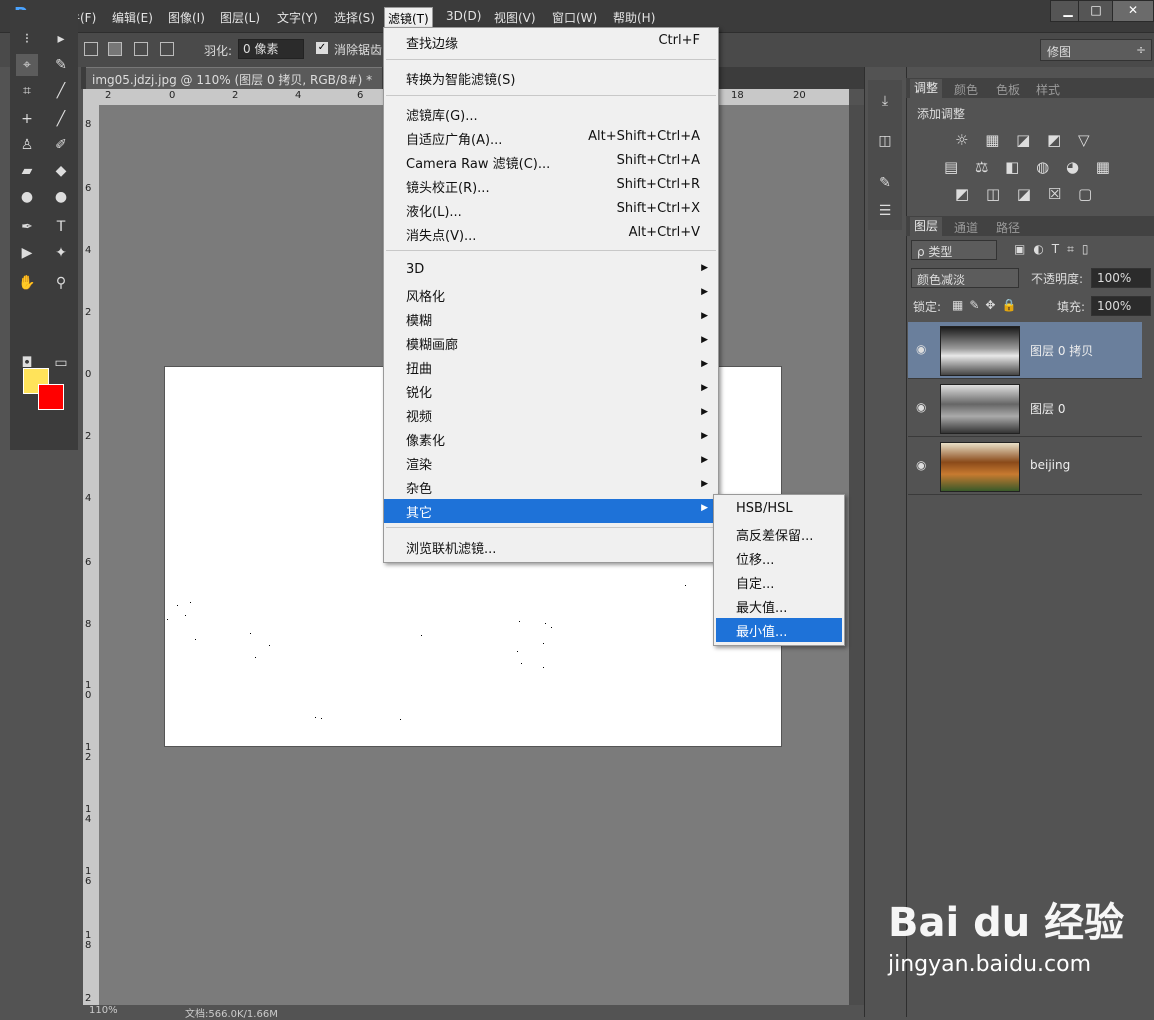 The width and height of the screenshot is (1154, 1020). What do you see at coordinates (91, 555) in the screenshot?
I see `vertical-ruler: 8 6 4 2 0 2 4 6 8 1 0 1 2 1 4 1 6 1 8 2` at bounding box center [91, 555].